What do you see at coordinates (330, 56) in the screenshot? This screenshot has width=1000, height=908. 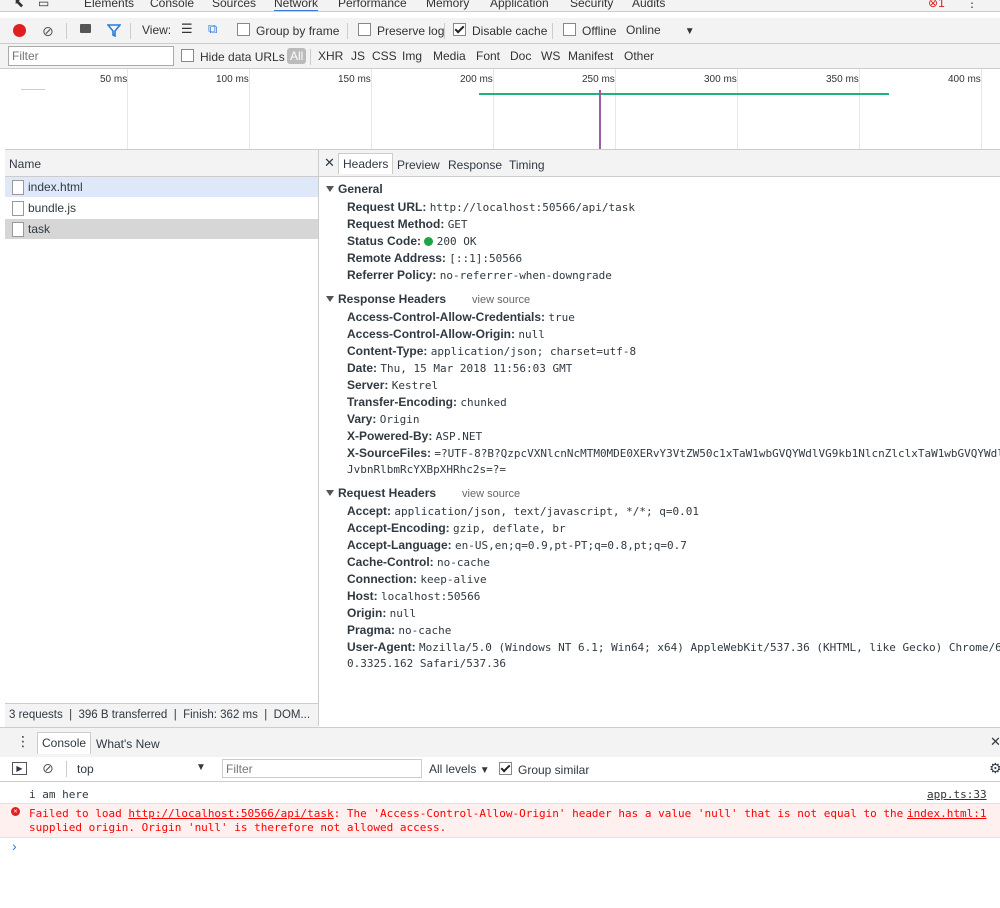 I see `filter-type-xhr: XHR` at bounding box center [330, 56].